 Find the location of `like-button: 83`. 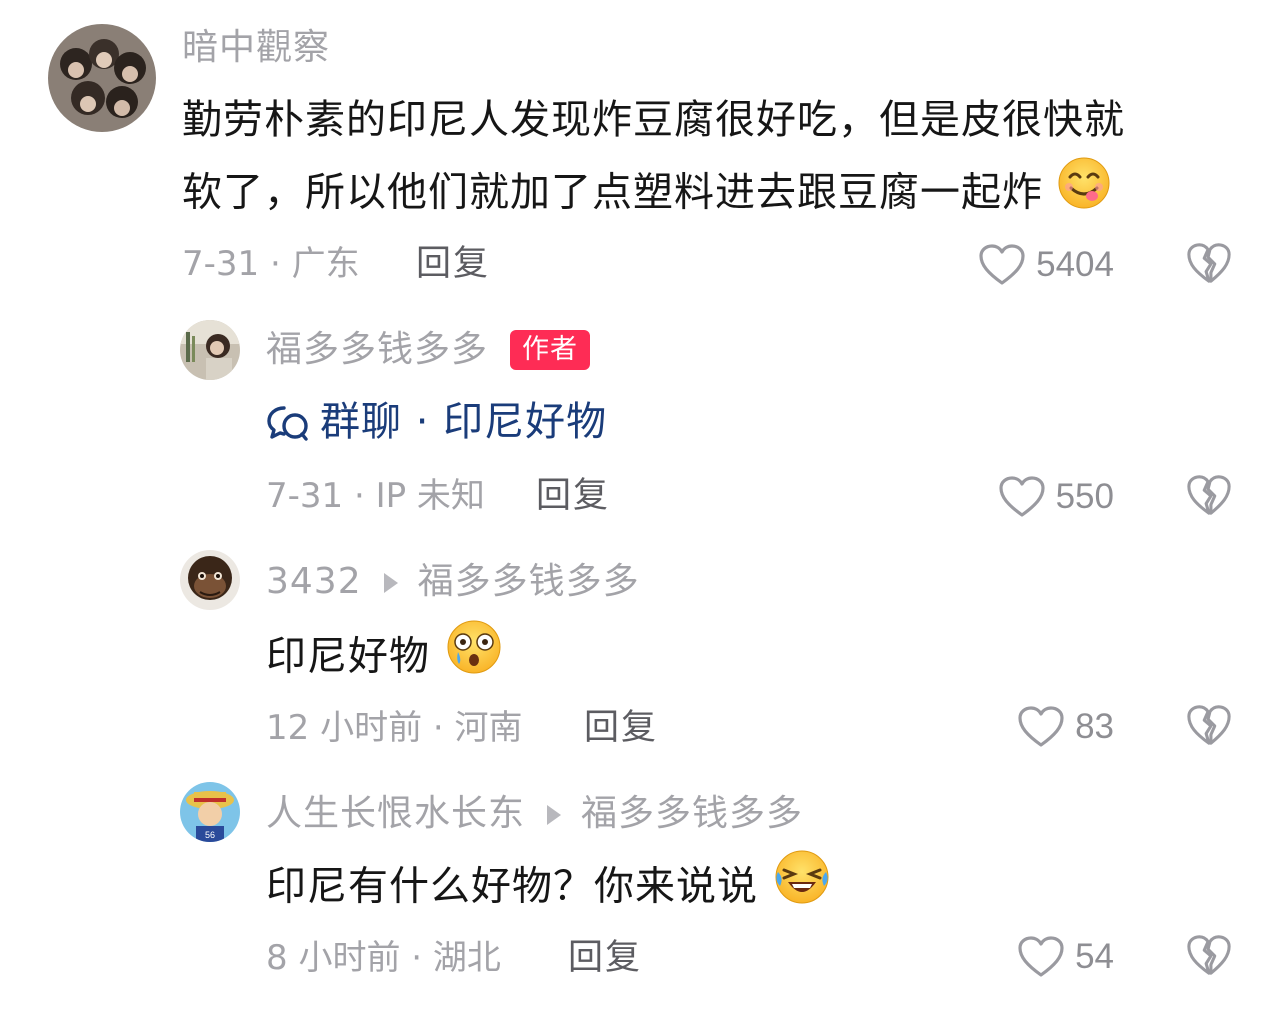

like-button: 83 is located at coordinates (1065, 727).